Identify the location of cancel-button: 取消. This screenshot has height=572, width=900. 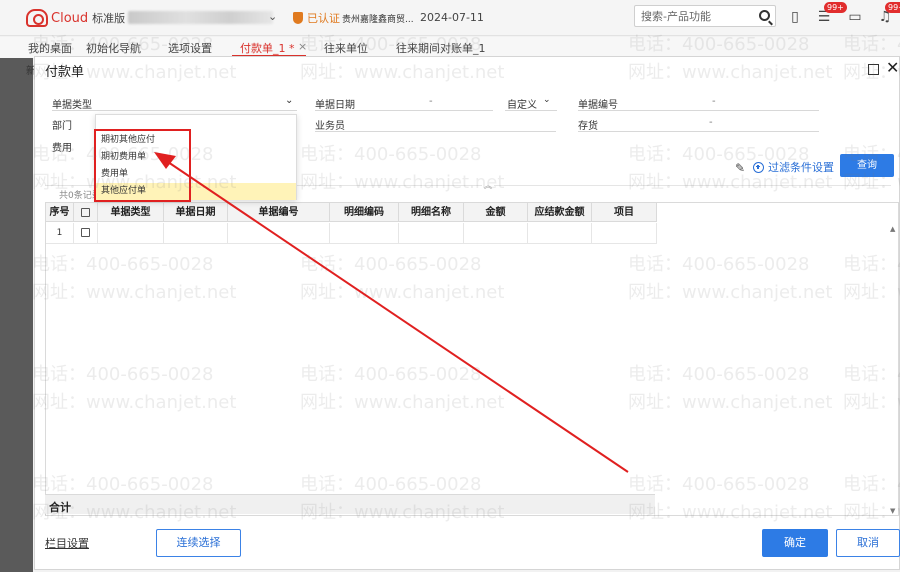
(868, 543).